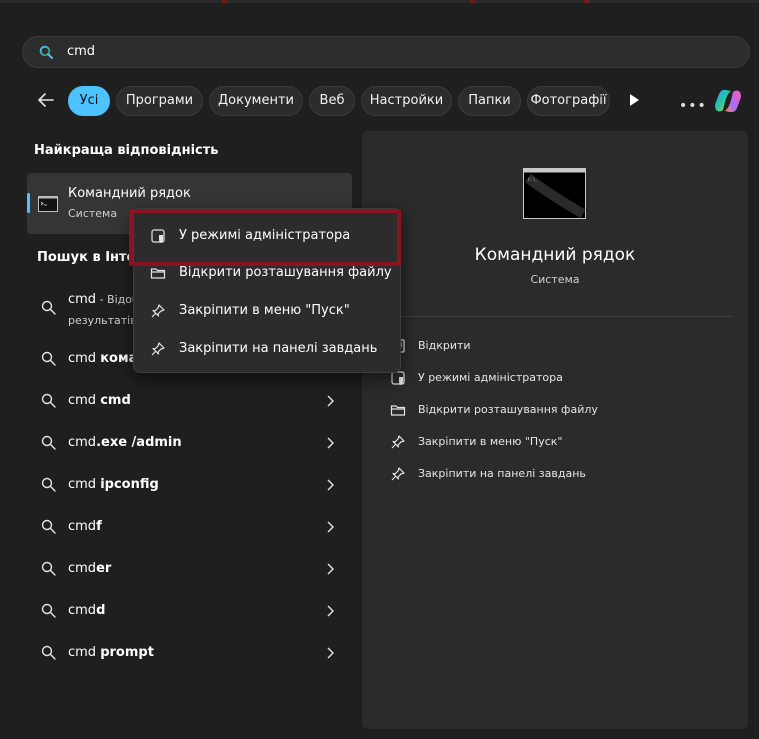 This screenshot has width=759, height=739. I want to click on divider, so click(559, 316).